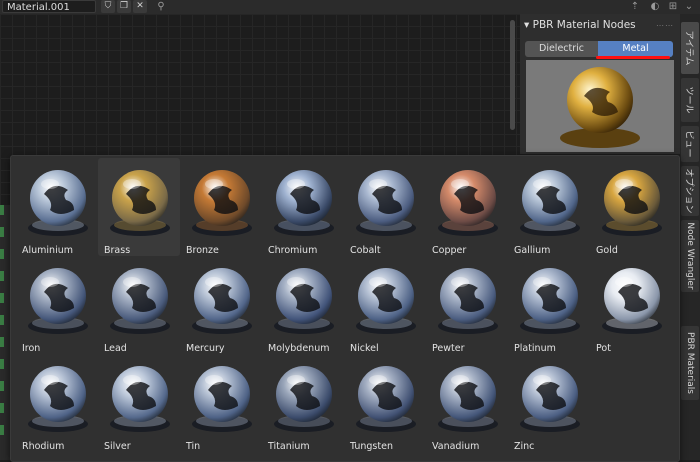  Describe the element at coordinates (690, 144) in the screenshot. I see `tab-view: ビュー` at that location.